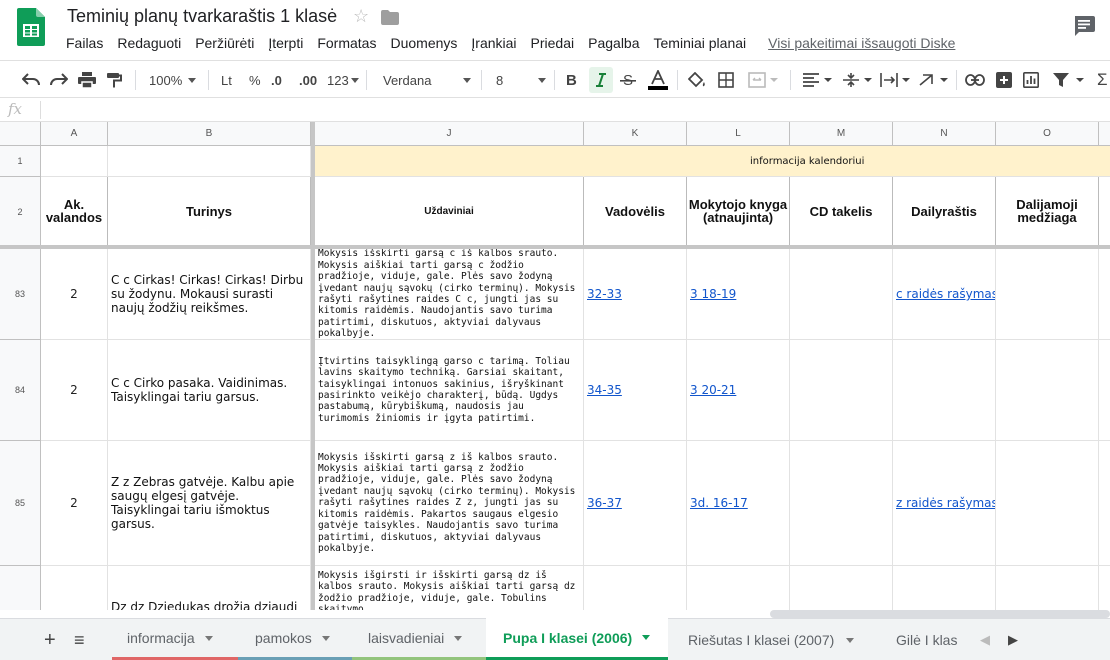  What do you see at coordinates (841, 212) in the screenshot?
I see `header-cd-track: CD takelis` at bounding box center [841, 212].